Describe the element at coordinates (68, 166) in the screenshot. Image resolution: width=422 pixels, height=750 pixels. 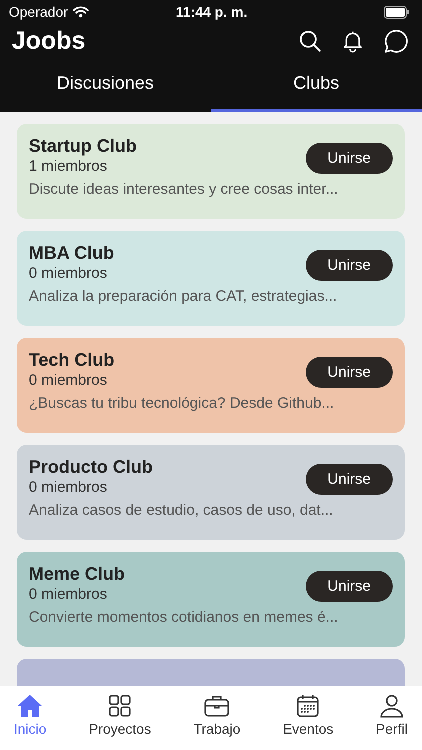
I see `member-count: 1 miembros` at that location.